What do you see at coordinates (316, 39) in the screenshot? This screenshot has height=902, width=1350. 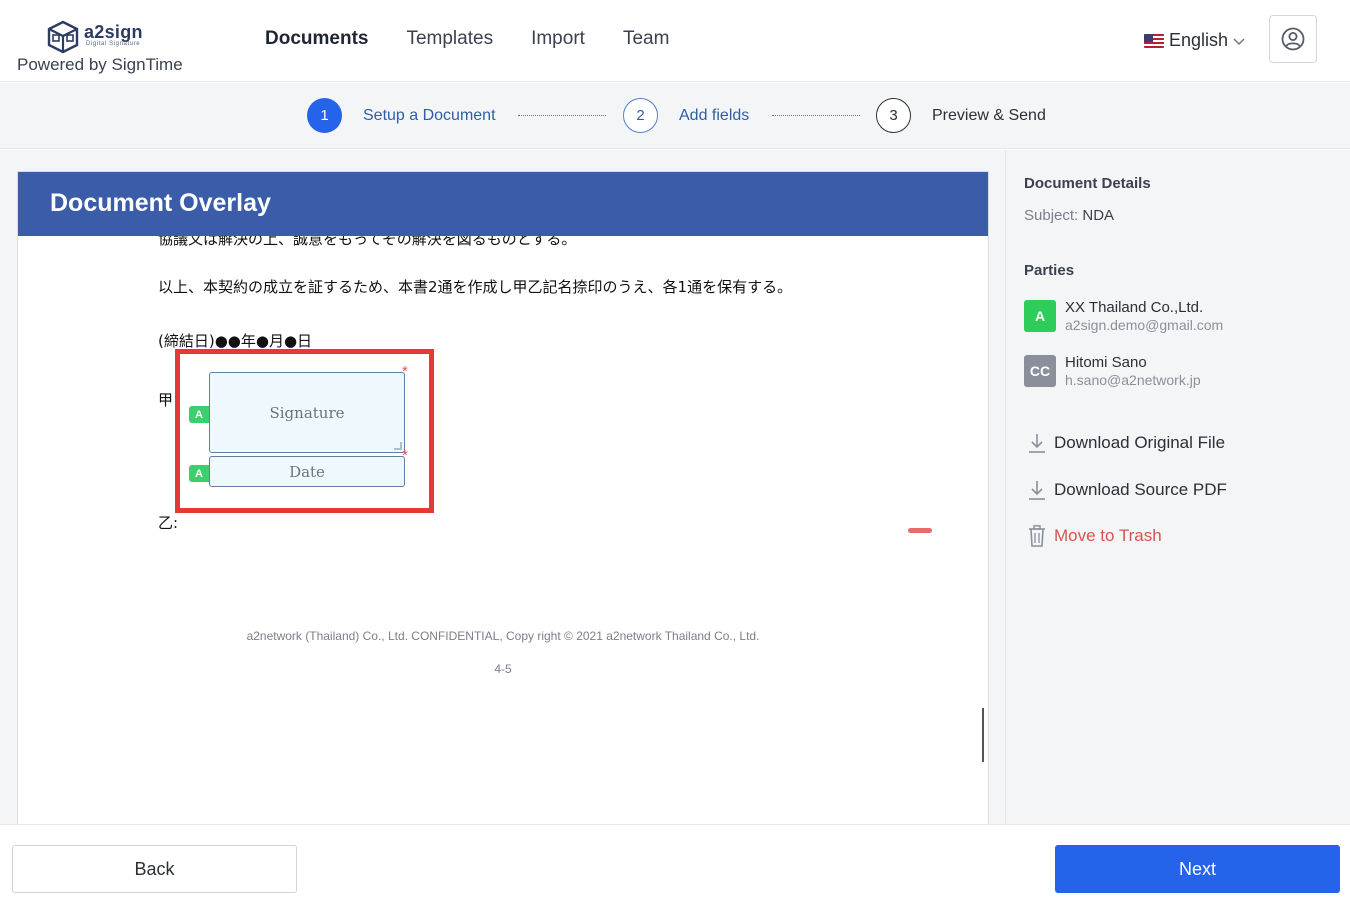 I see `nav-documents: Documents` at bounding box center [316, 39].